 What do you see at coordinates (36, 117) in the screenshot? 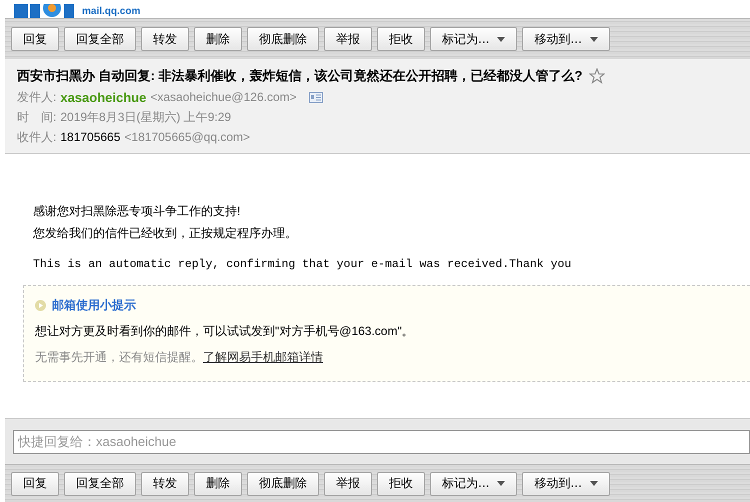
I see `time-label: 时 间:` at bounding box center [36, 117].